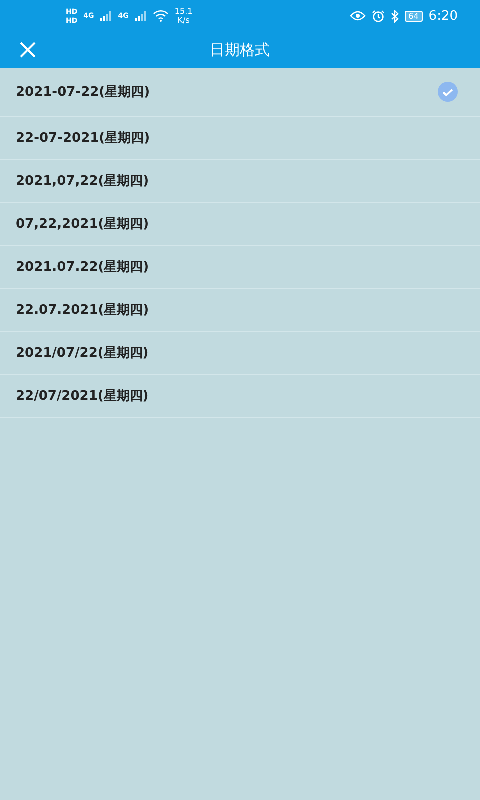 The height and width of the screenshot is (800, 480). Describe the element at coordinates (240, 267) in the screenshot. I see `date-format-option: 2021.07.22(星期四)` at that location.